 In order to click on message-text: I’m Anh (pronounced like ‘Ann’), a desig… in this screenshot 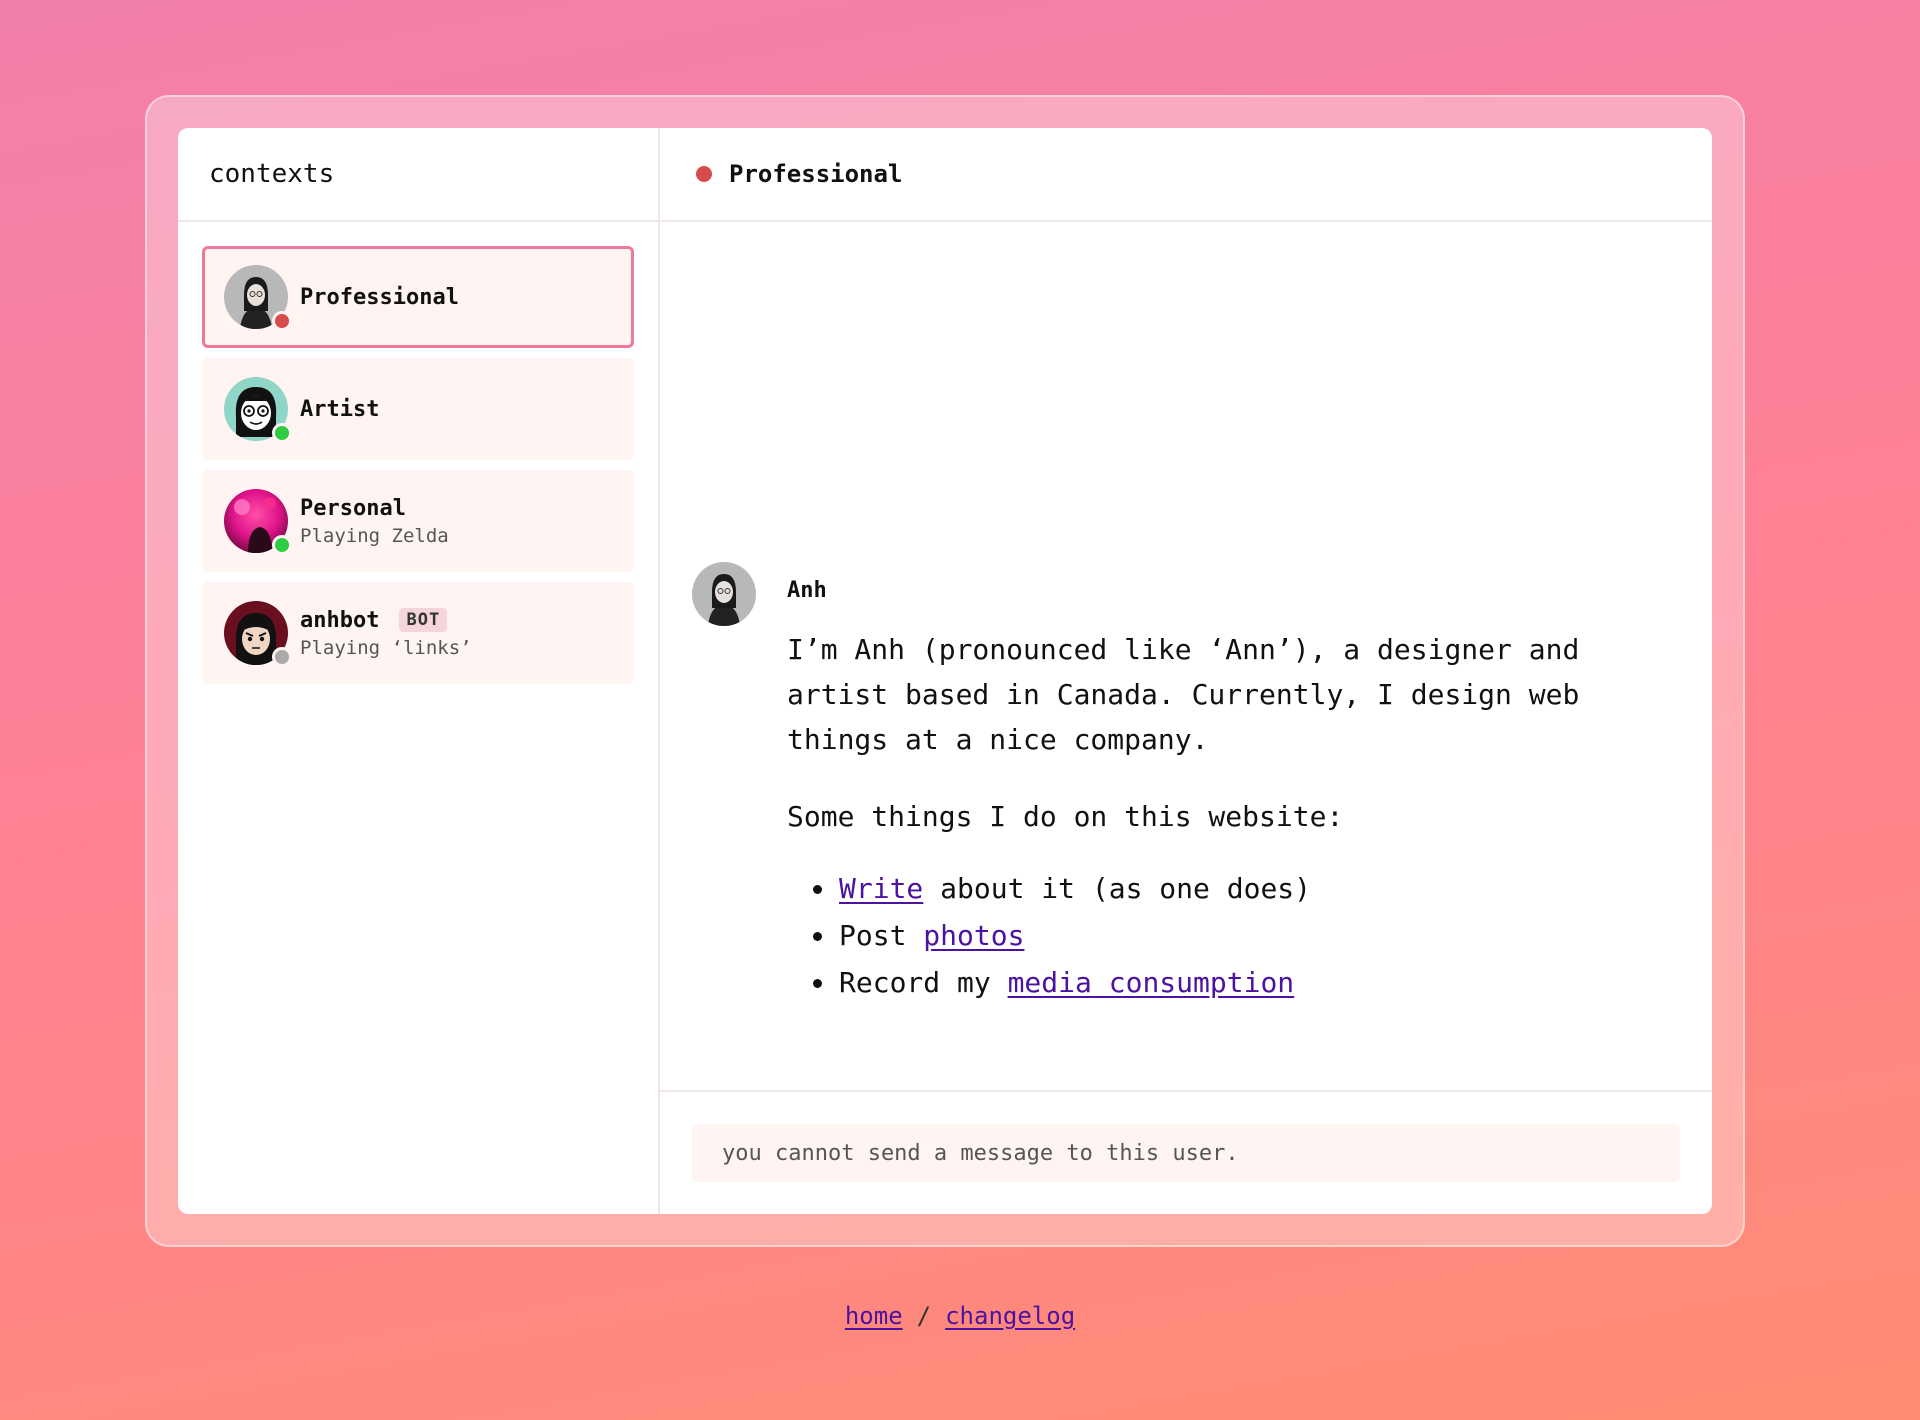, I will do `click(1207, 816)`.